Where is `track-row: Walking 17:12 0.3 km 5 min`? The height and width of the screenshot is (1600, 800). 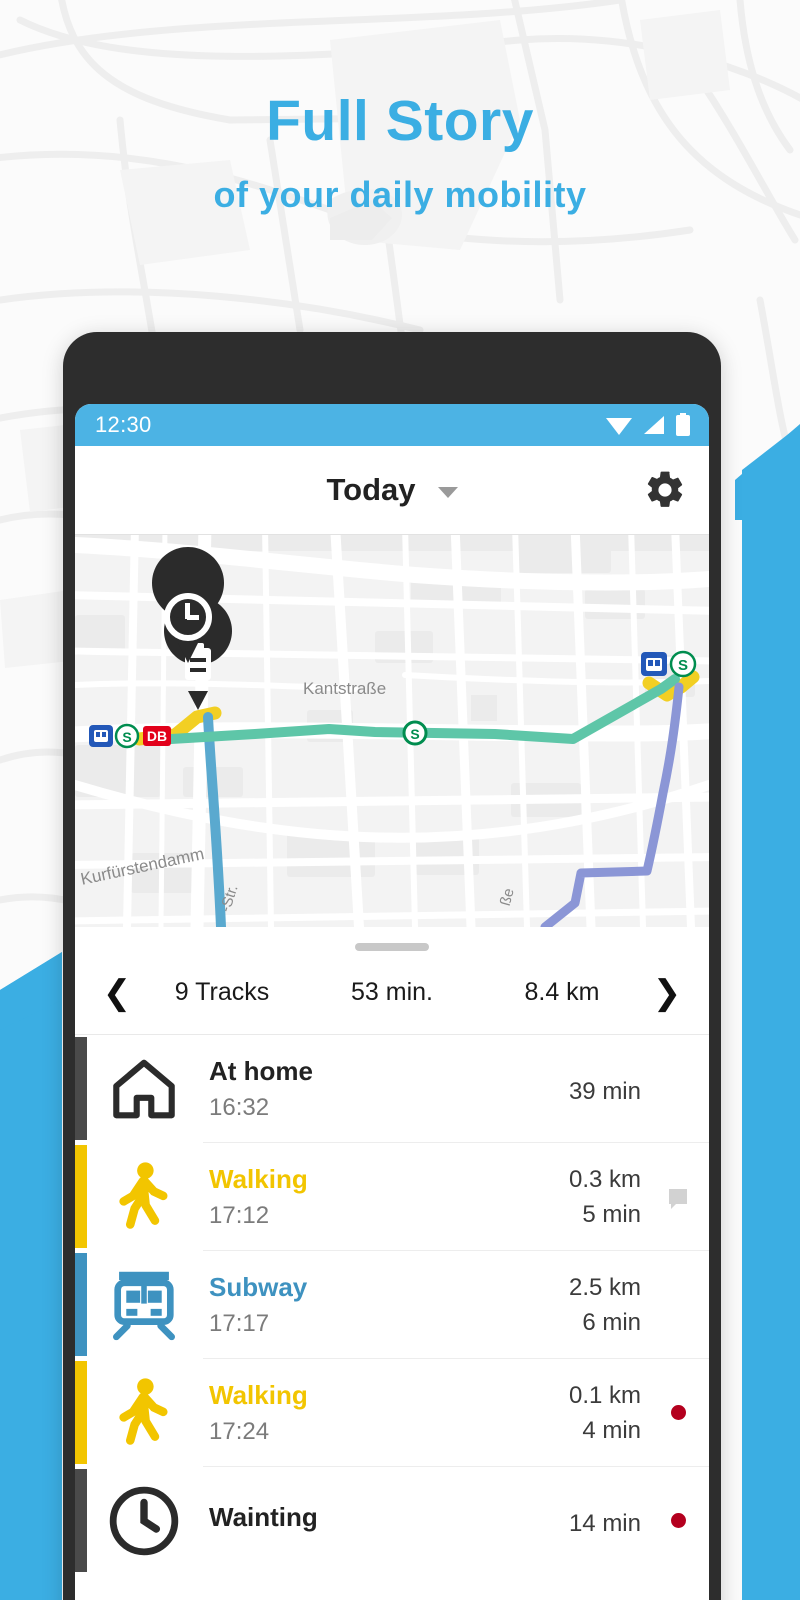
track-row: Walking 17:12 0.3 km 5 min is located at coordinates (392, 1196).